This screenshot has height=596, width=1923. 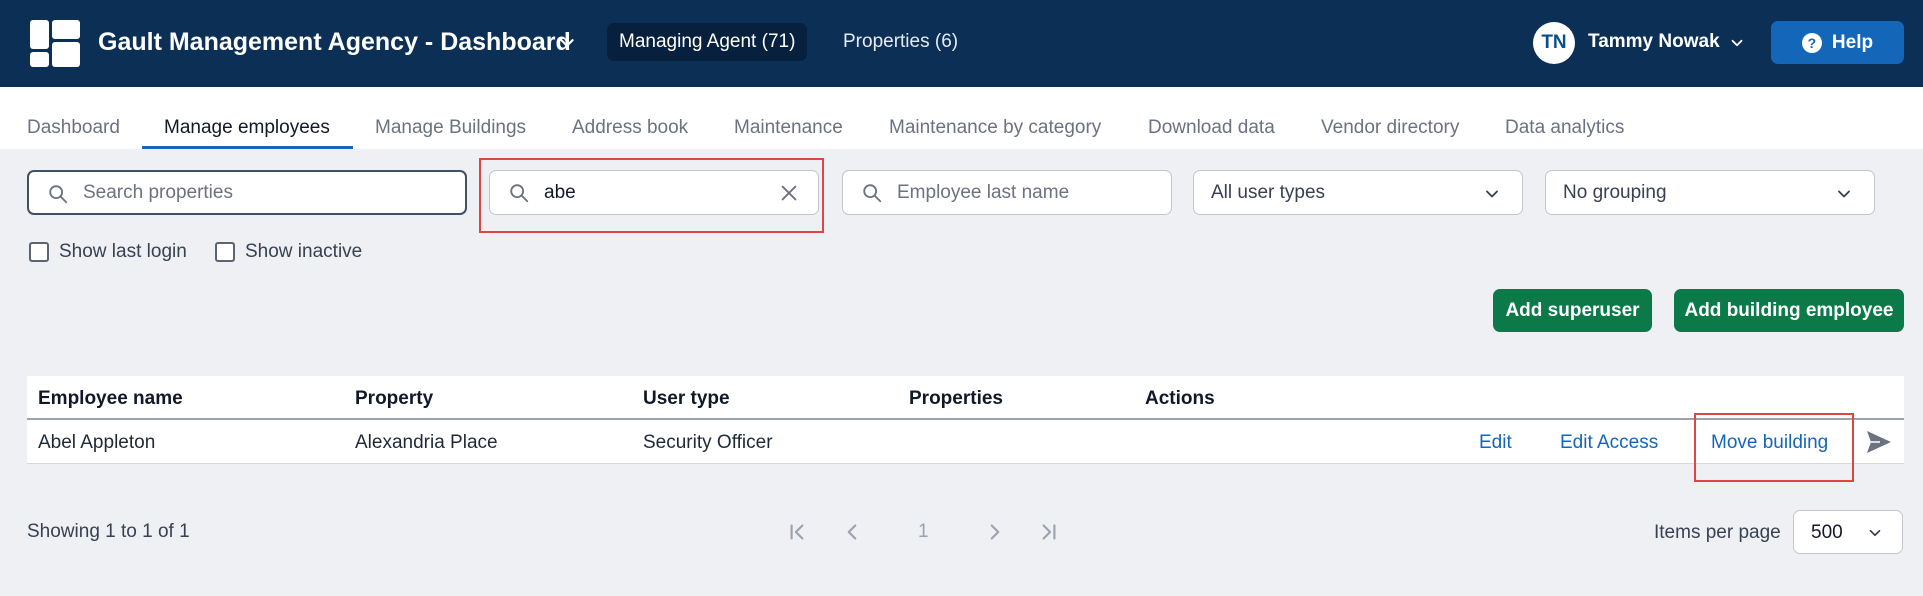 I want to click on user-type-value: All user types, so click(x=1268, y=192).